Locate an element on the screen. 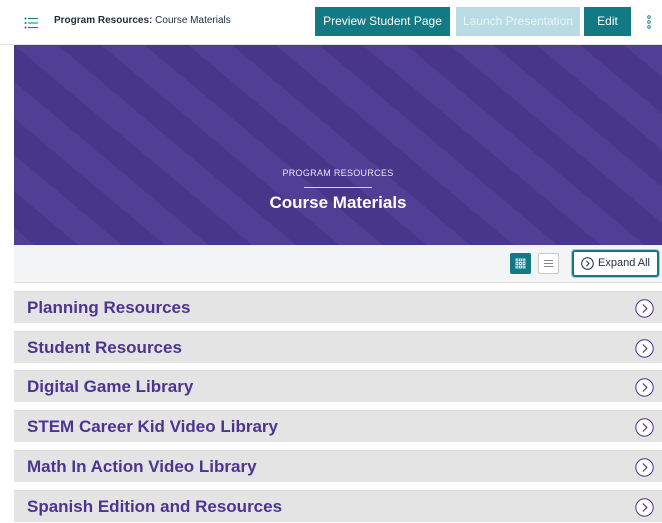  edit-button: Edit is located at coordinates (607, 21).